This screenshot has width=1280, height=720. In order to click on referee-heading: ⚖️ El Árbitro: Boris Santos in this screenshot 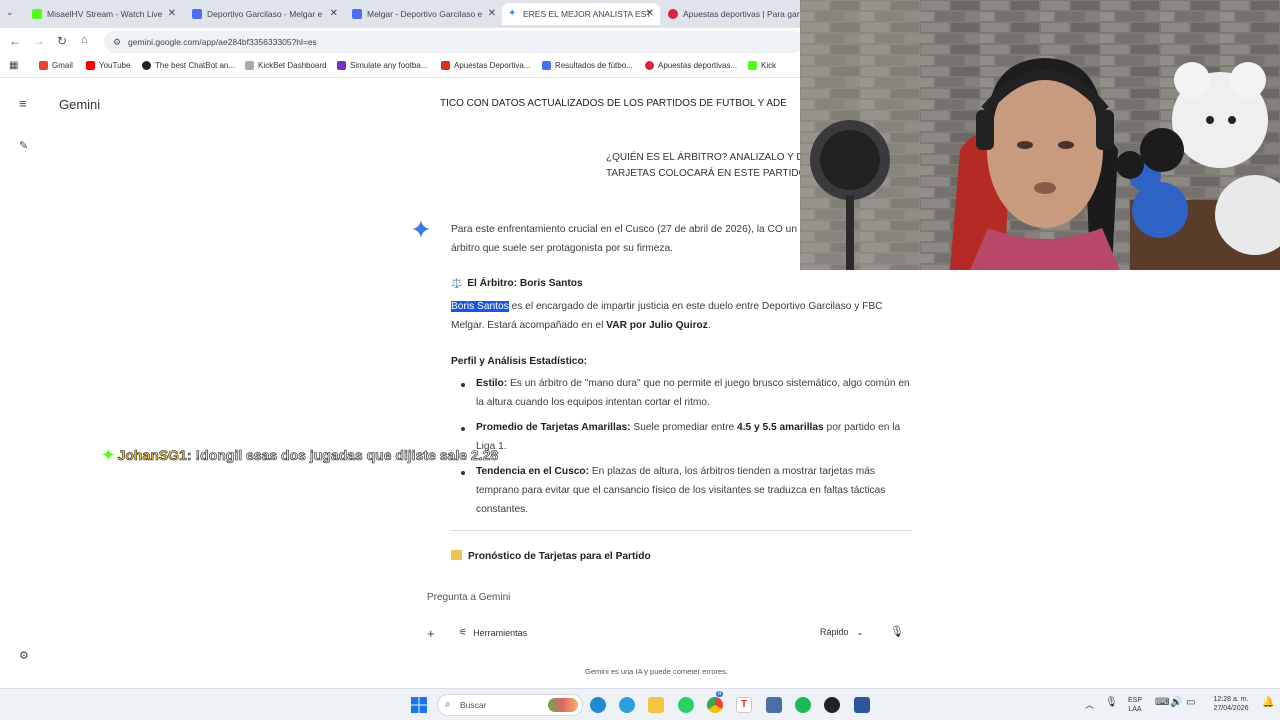, I will do `click(517, 283)`.